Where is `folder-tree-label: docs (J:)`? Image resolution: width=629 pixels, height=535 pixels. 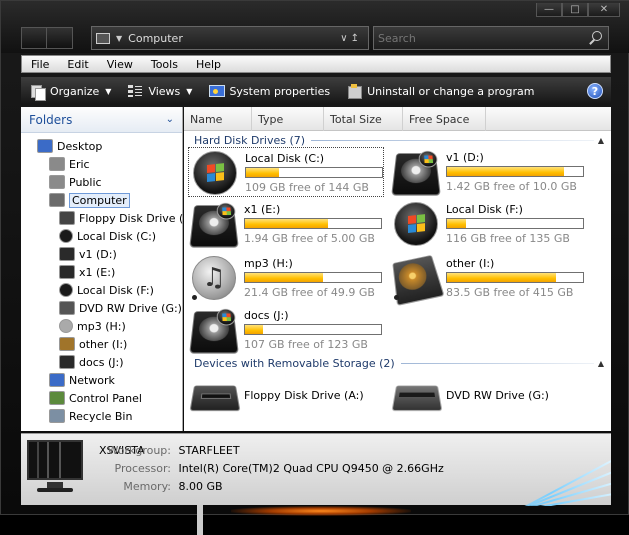 folder-tree-label: docs (J:) is located at coordinates (101, 362).